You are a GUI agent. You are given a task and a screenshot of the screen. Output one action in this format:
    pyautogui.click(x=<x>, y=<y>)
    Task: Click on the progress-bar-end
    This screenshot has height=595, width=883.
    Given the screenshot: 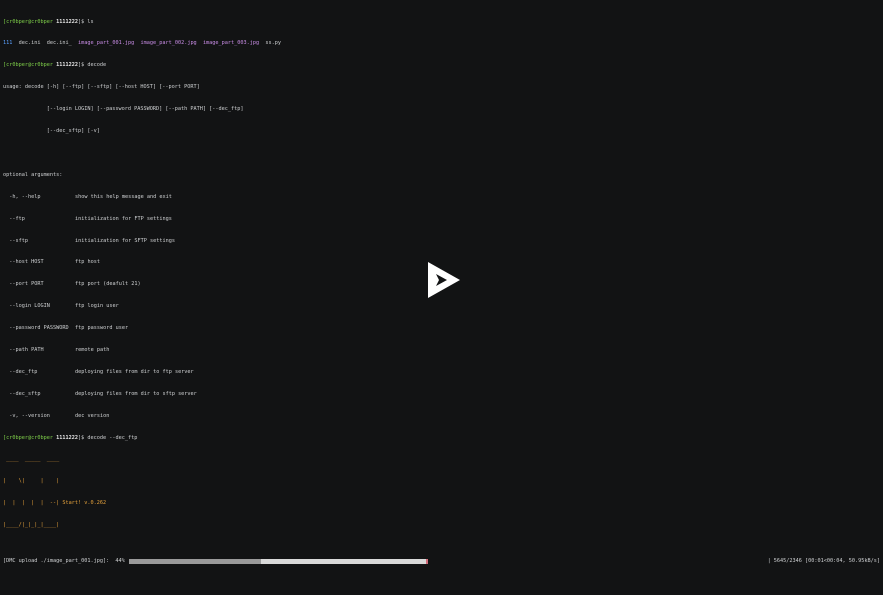 What is the action you would take?
    pyautogui.click(x=427, y=562)
    